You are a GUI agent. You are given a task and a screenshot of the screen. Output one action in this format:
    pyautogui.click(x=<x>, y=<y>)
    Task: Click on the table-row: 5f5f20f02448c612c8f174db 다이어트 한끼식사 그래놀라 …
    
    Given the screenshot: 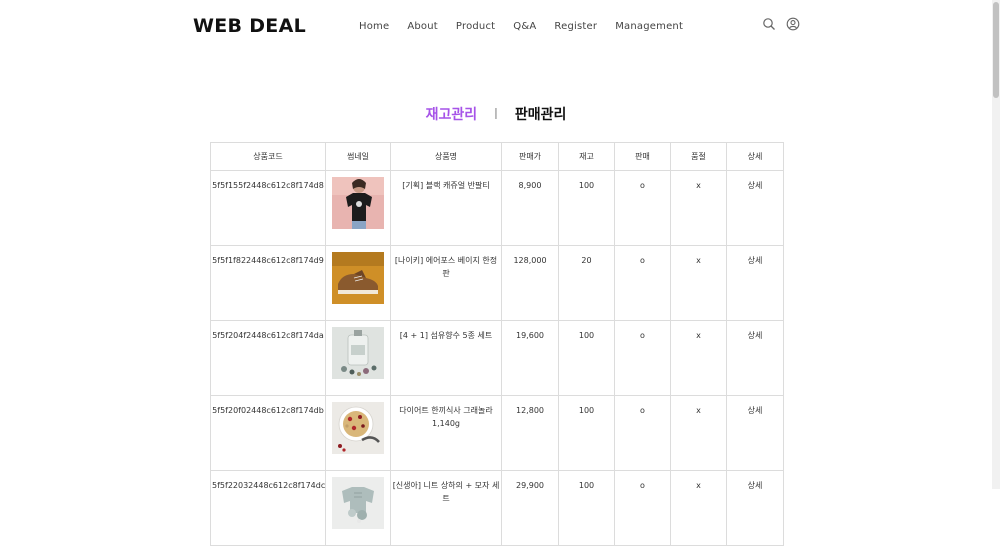 What is the action you would take?
    pyautogui.click(x=497, y=433)
    